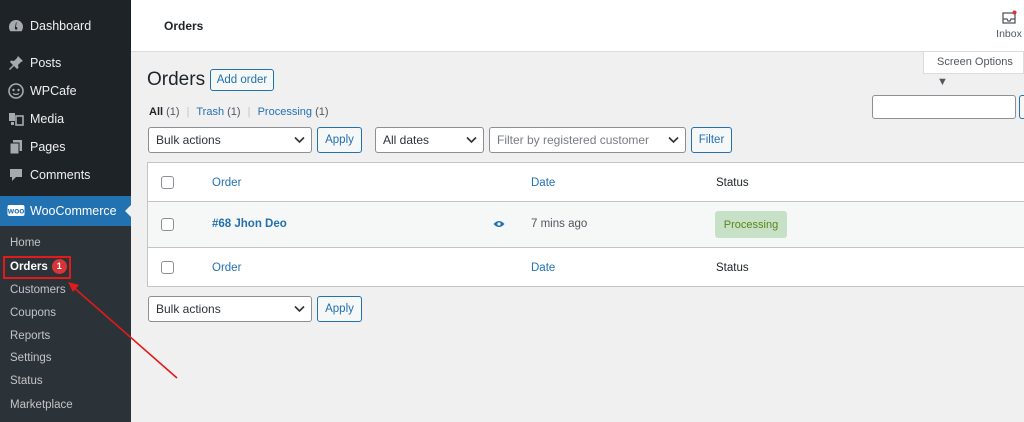 Image resolution: width=1024 pixels, height=422 pixels. Describe the element at coordinates (73, 211) in the screenshot. I see `sidebar-item-label: WooCommerce` at that location.